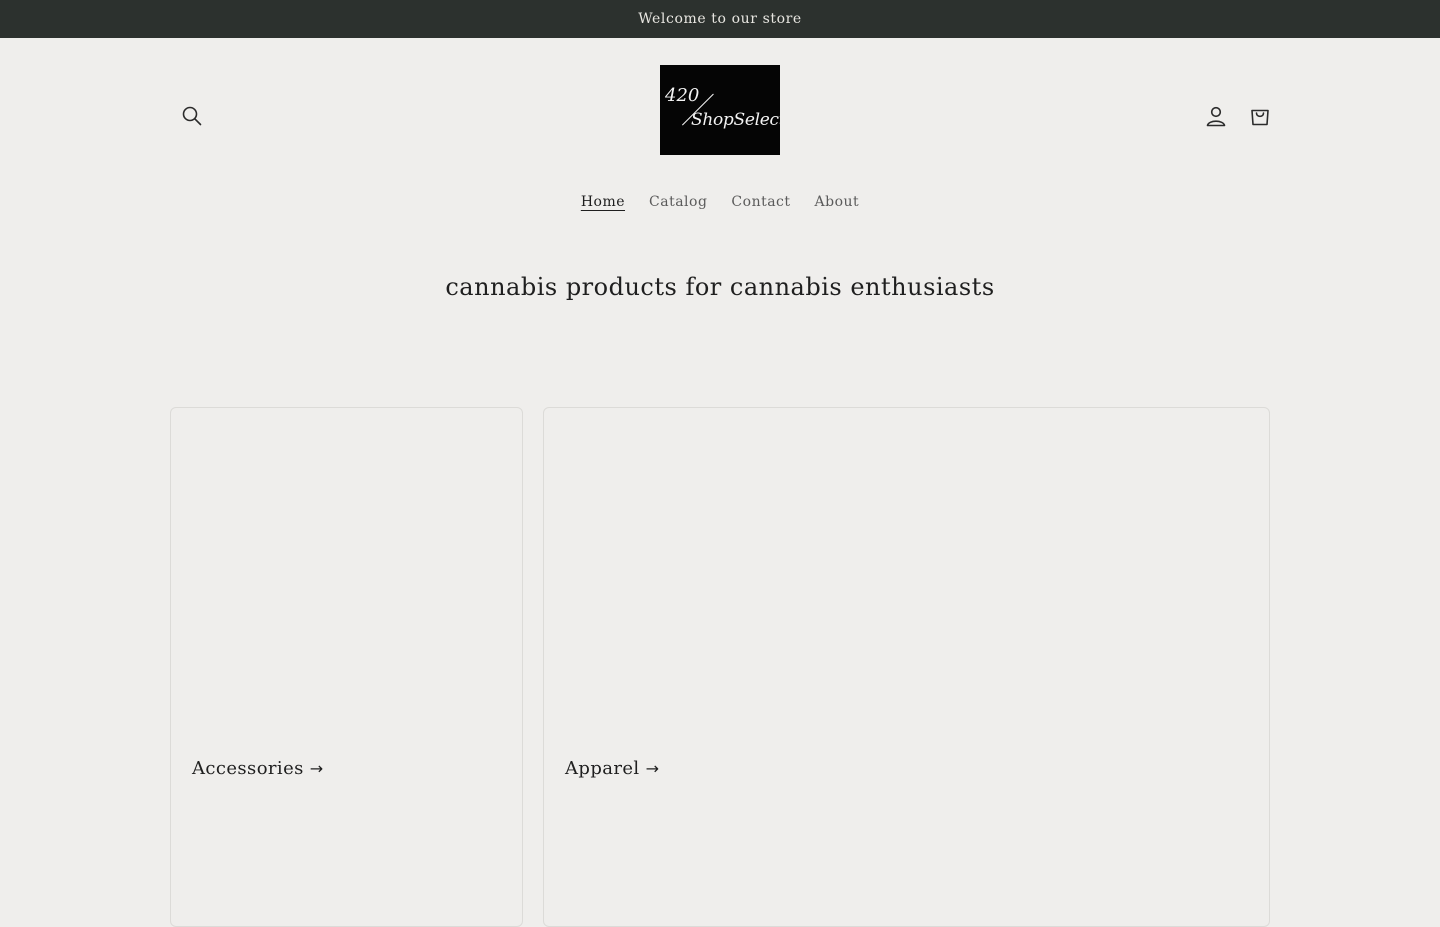 Image resolution: width=1440 pixels, height=927 pixels. I want to click on announcement-bar: Welcome to our store, so click(720, 19).